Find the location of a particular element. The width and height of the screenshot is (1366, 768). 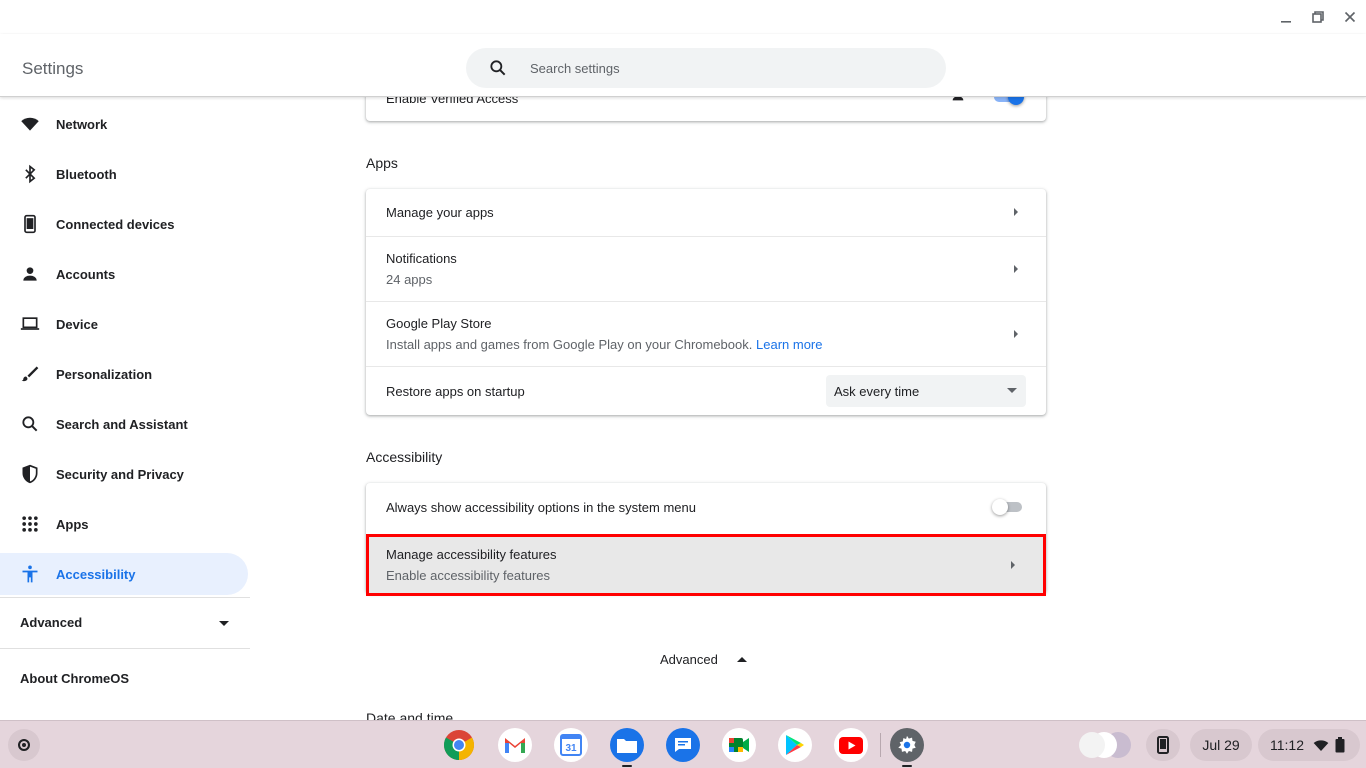

always-show-accessibility-toggle is located at coordinates (1008, 507).